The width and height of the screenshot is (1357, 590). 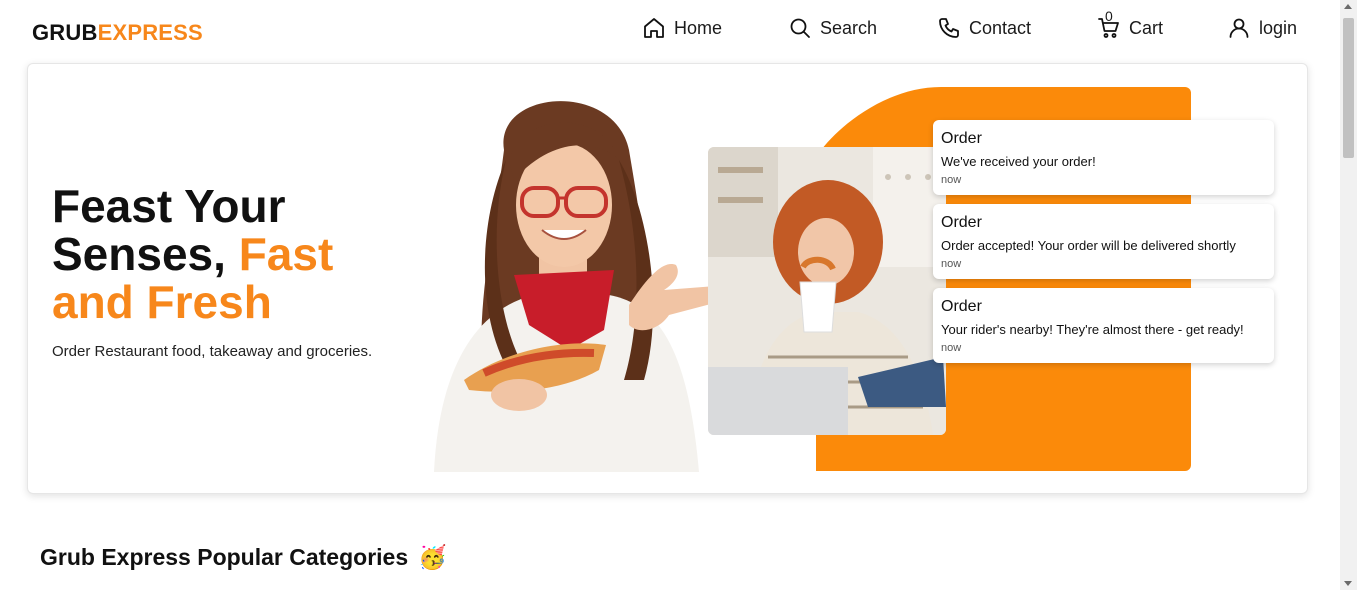 I want to click on hero-headline: Feast Your Senses, Fast and Fresh, so click(x=212, y=254).